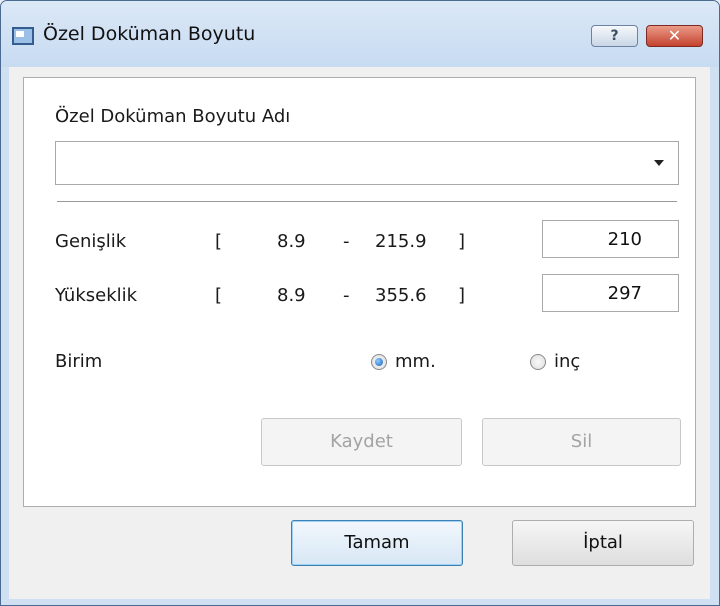 The height and width of the screenshot is (606, 720). I want to click on chevron-down-icon, so click(659, 163).